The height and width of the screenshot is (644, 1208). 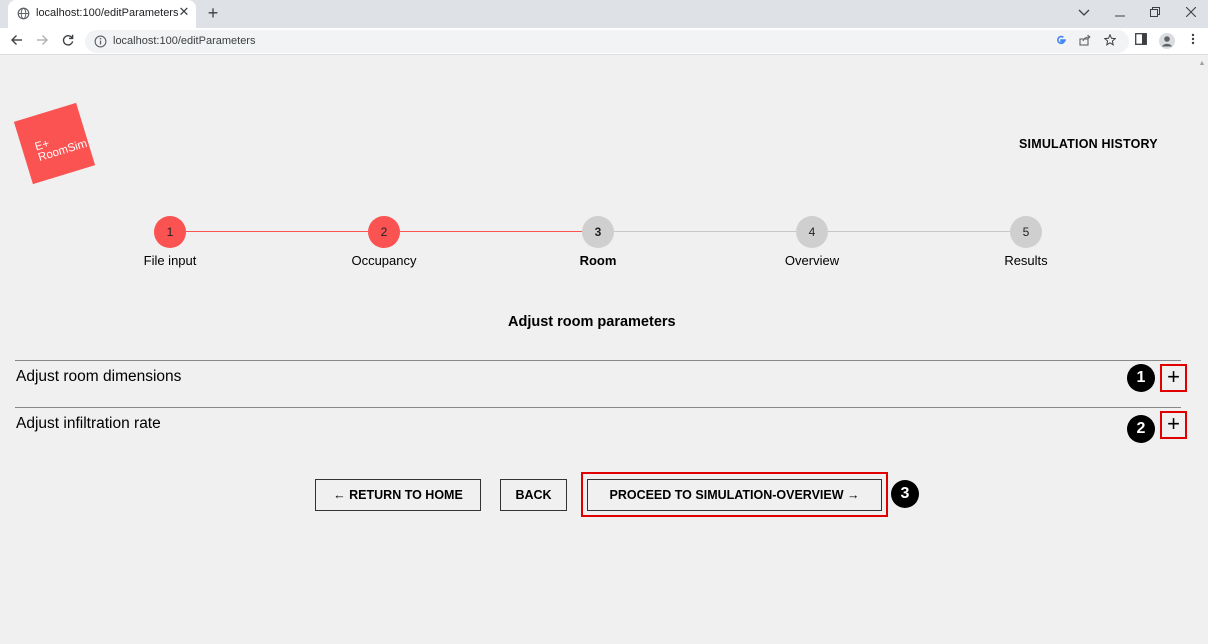 I want to click on close-tab-icon: ✕, so click(x=184, y=11).